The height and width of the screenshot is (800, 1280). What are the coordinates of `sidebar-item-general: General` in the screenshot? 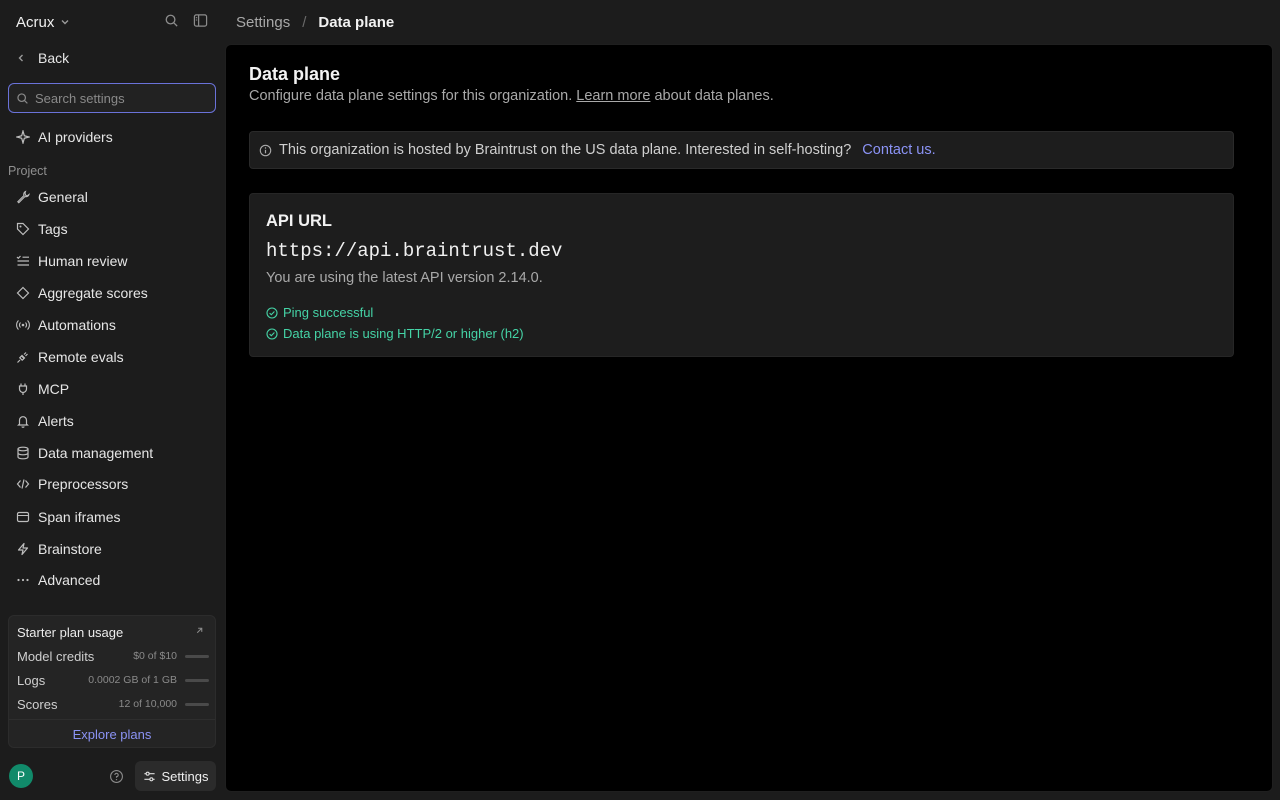 It's located at (116, 197).